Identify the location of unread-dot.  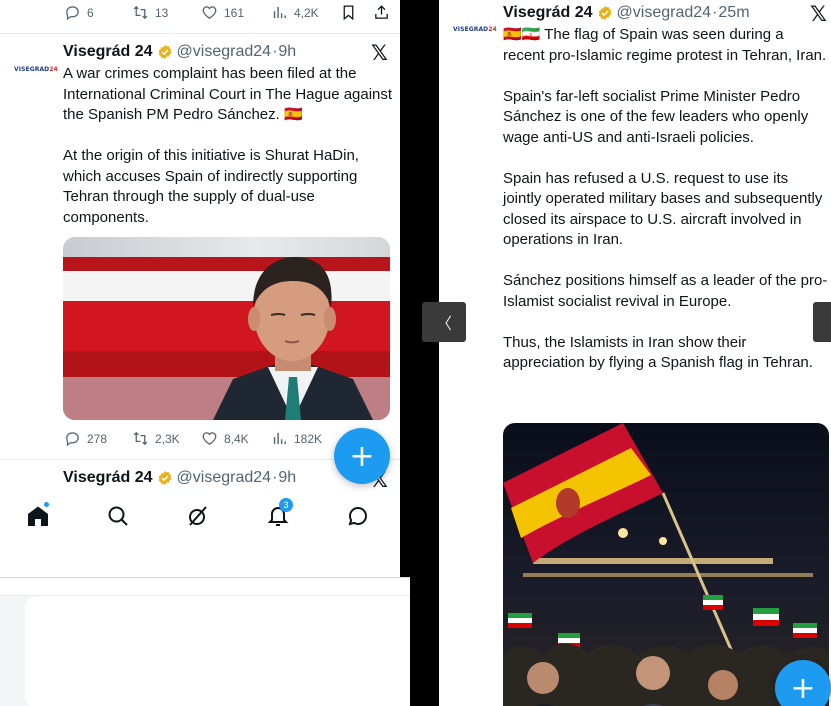
(46, 504).